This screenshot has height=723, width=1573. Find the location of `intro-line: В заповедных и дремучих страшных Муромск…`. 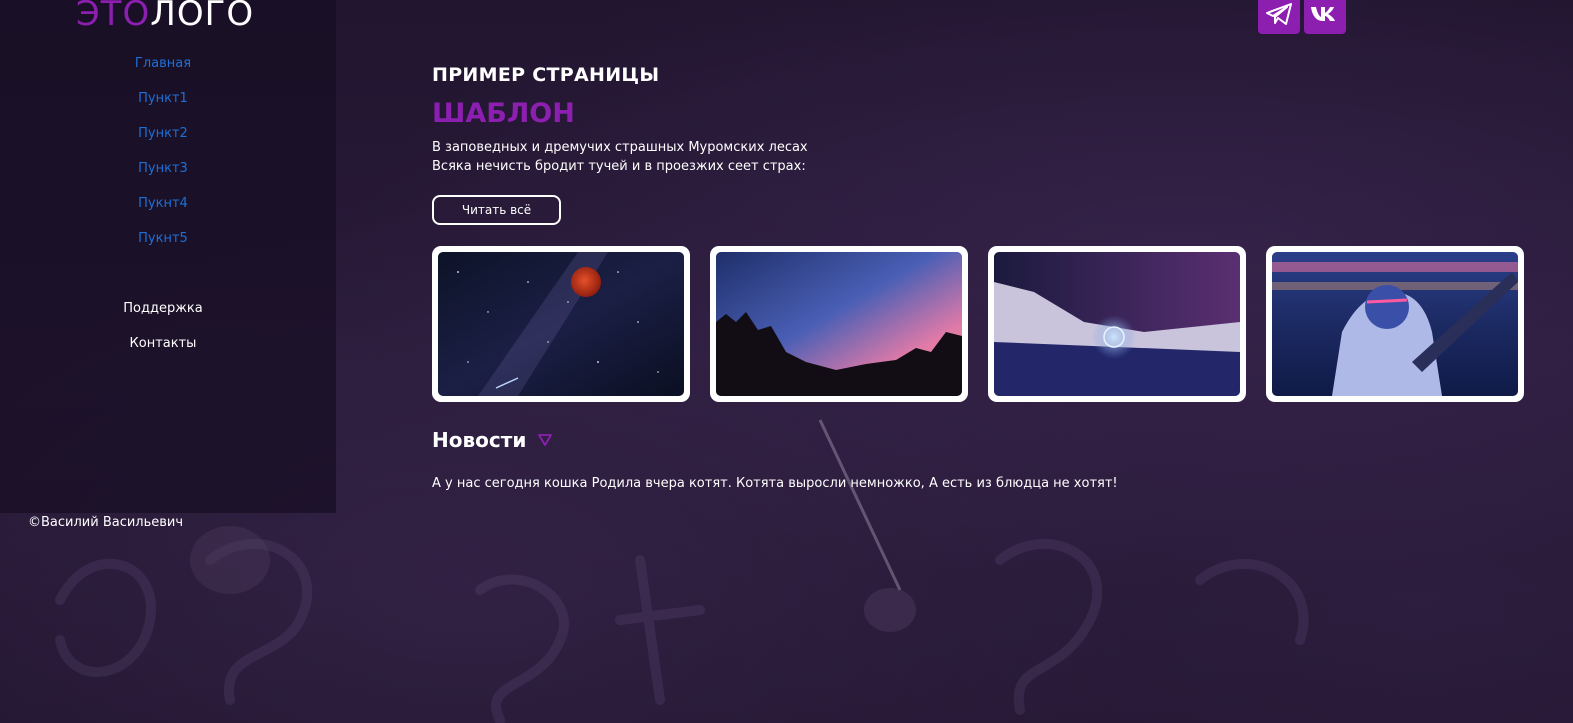

intro-line: В заповедных и дремучих страшных Муромск… is located at coordinates (620, 147).